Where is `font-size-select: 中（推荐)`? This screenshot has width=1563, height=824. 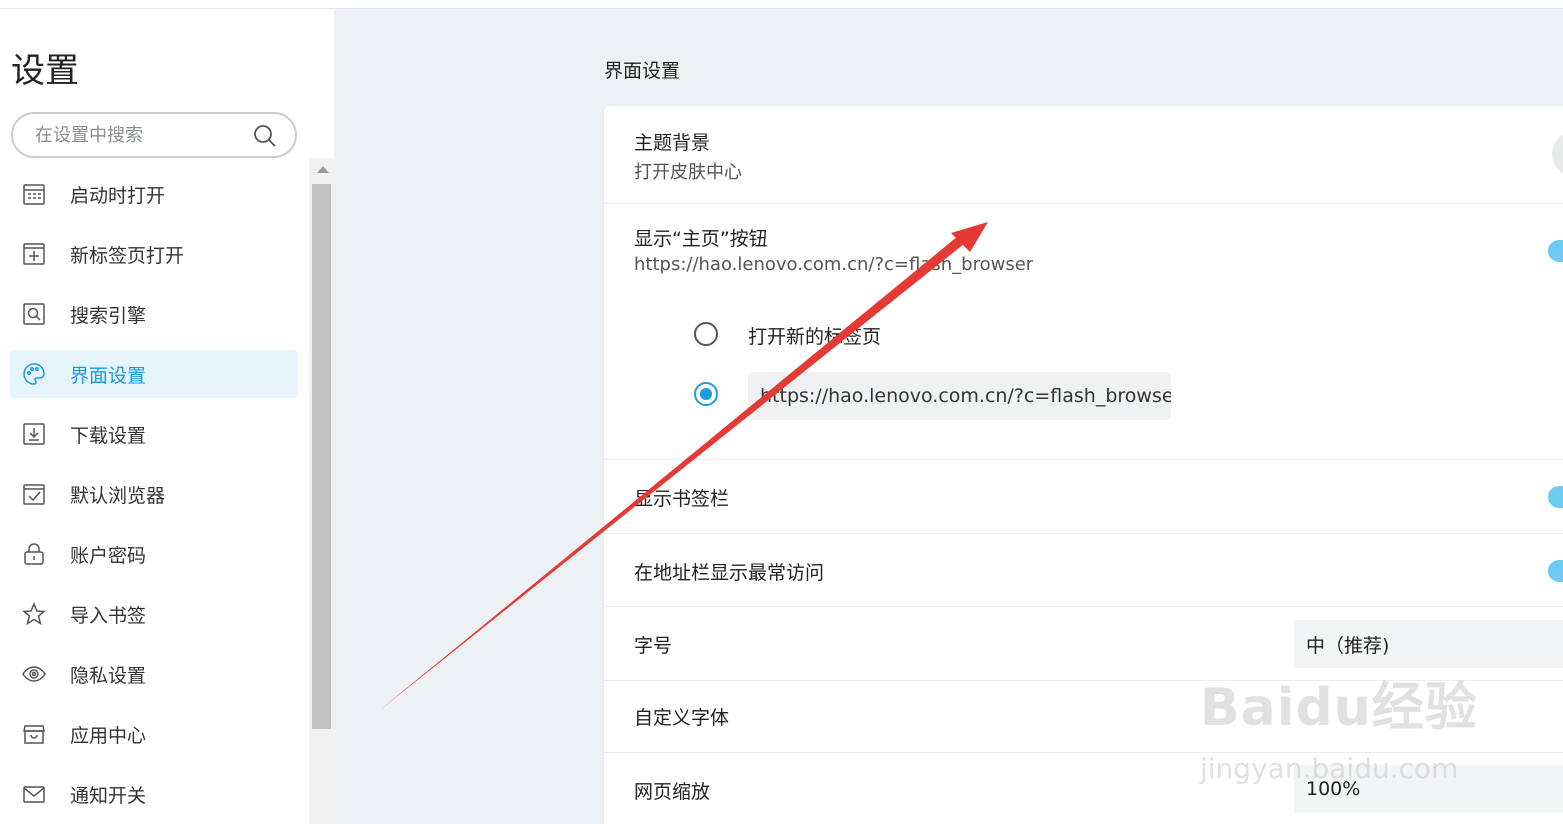
font-size-select: 中（推荐) is located at coordinates (1428, 644).